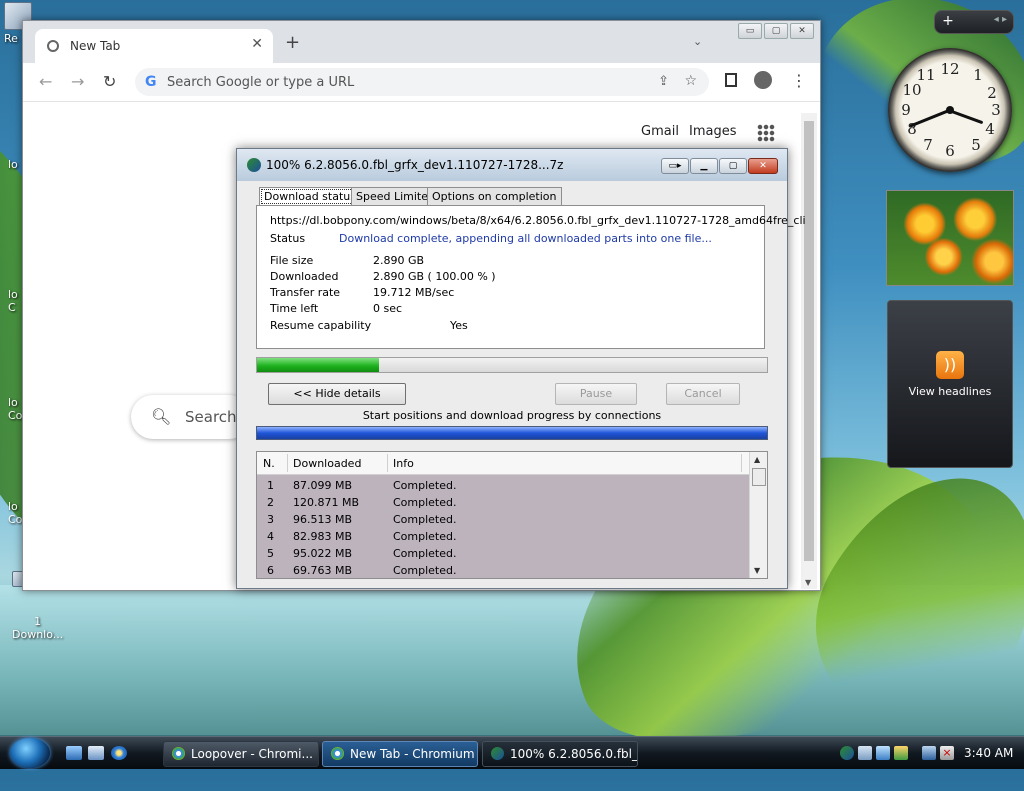 The height and width of the screenshot is (791, 1024). Describe the element at coordinates (750, 31) in the screenshot. I see `minimize-button: ▭` at that location.